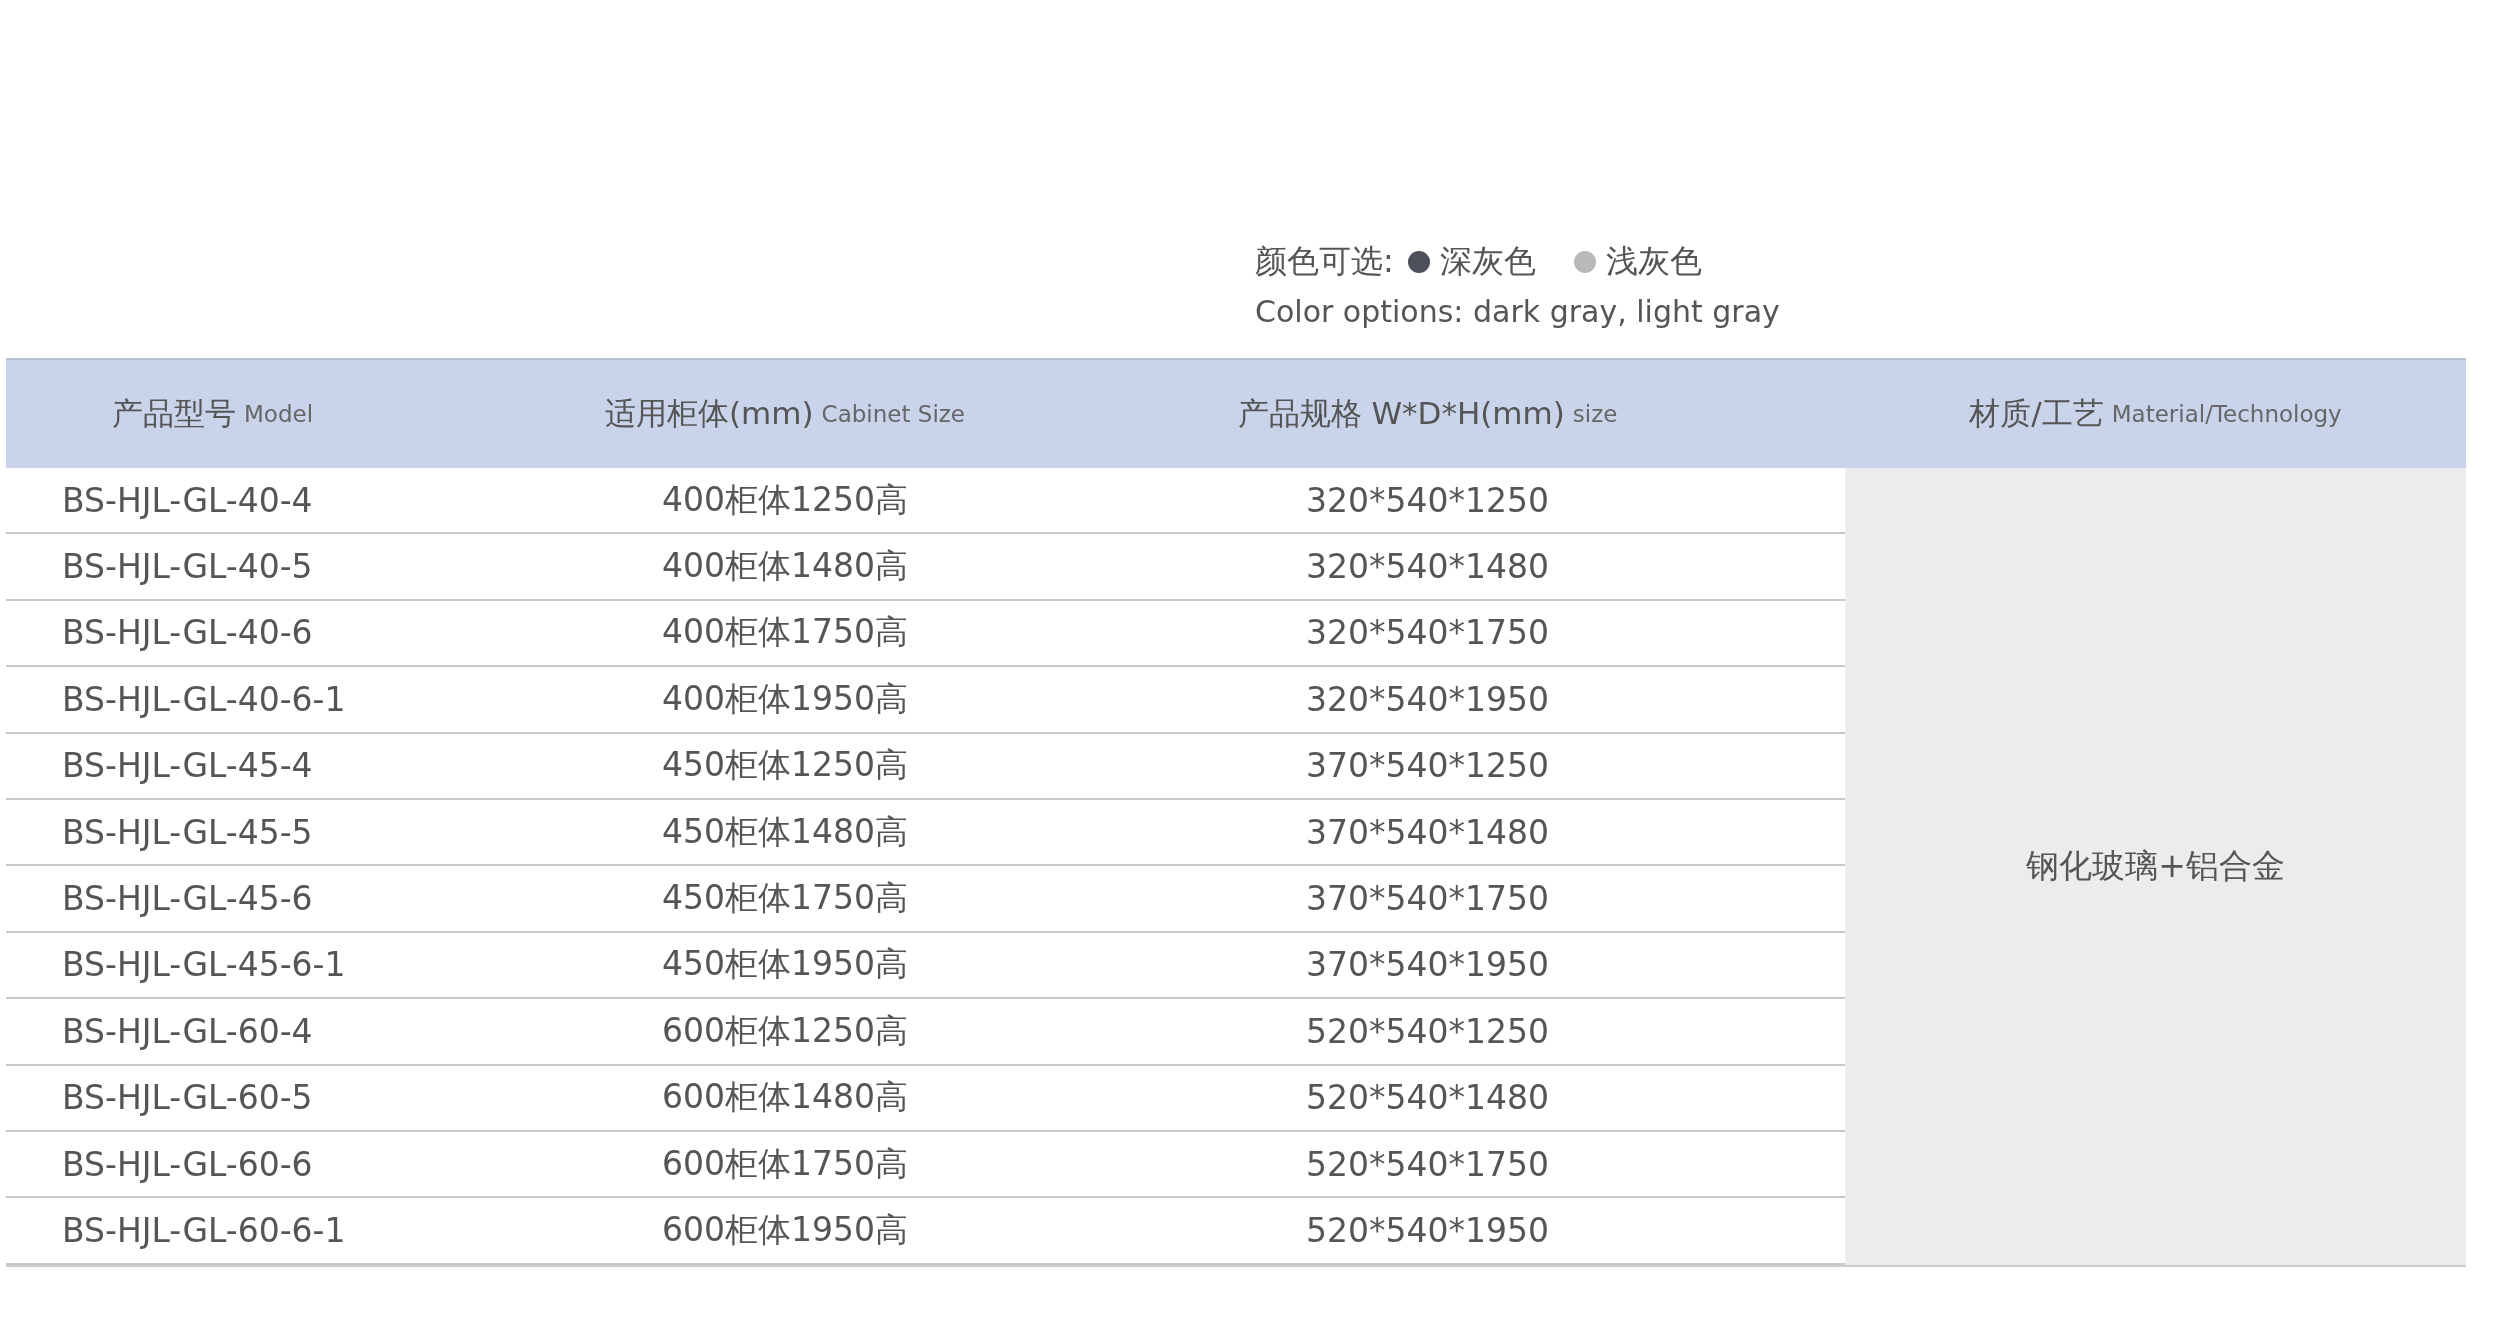  I want to click on column-header: 产品规格 W*D*H(mm), so click(1401, 413).